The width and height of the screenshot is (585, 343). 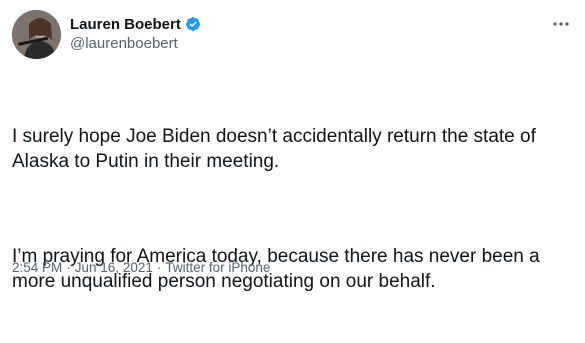 I want to click on tweet-time: 2:54 PM, so click(x=37, y=267).